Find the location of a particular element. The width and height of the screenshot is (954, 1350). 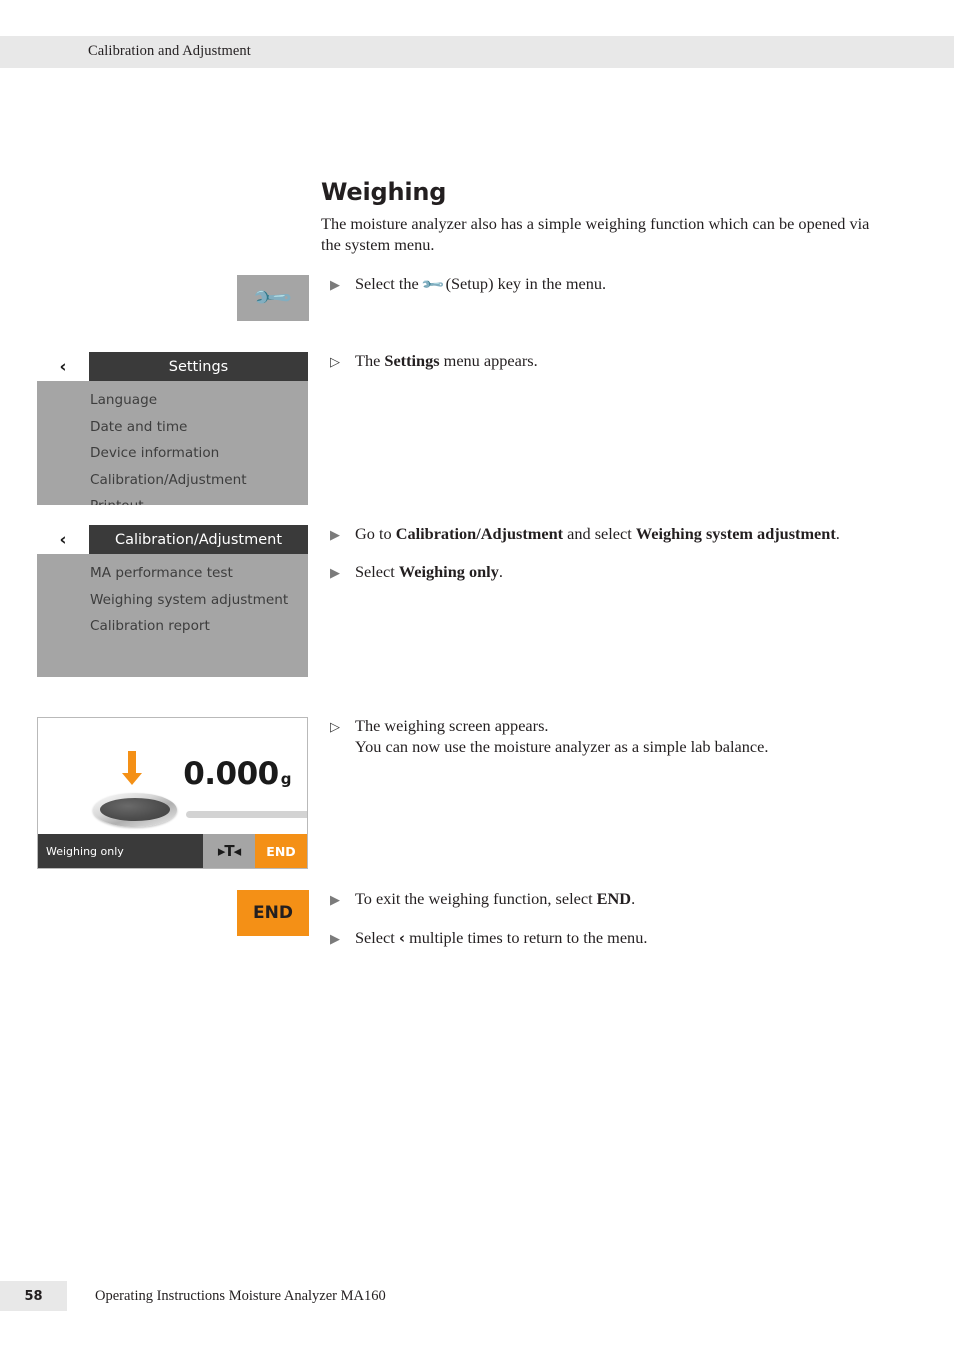

setup-key-swatch: 🔧 is located at coordinates (273, 298).